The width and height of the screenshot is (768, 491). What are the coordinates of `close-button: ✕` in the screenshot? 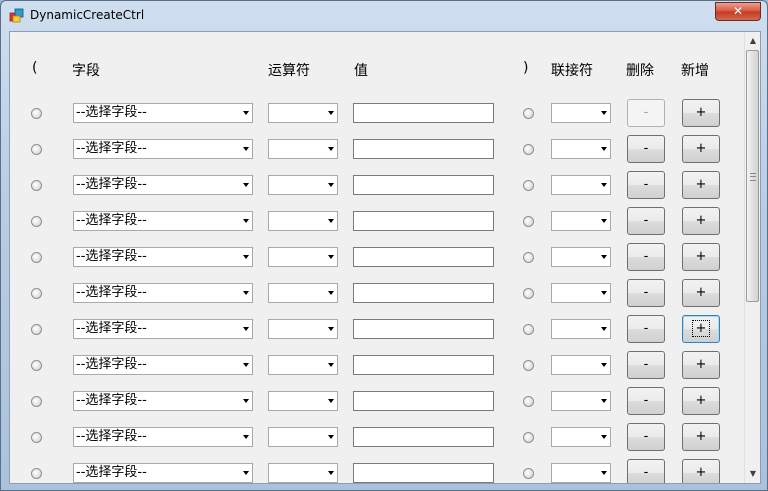 It's located at (738, 11).